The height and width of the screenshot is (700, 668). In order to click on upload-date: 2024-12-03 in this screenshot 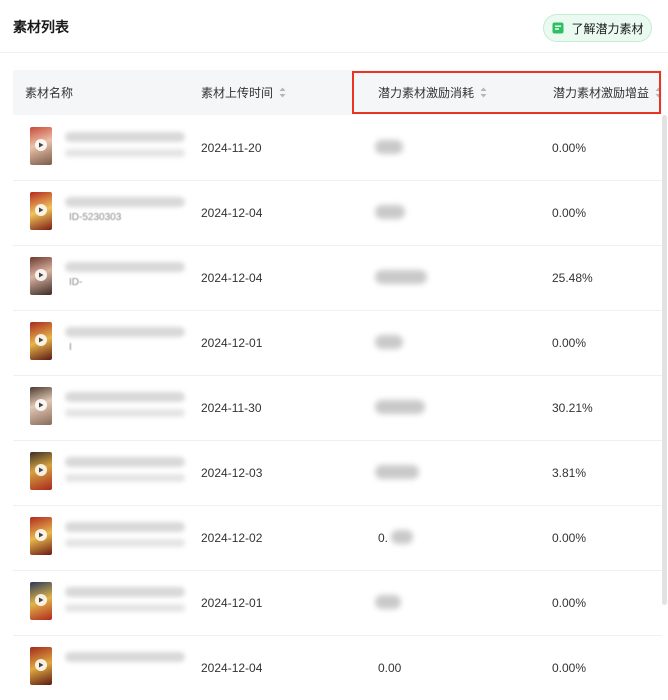, I will do `click(232, 473)`.